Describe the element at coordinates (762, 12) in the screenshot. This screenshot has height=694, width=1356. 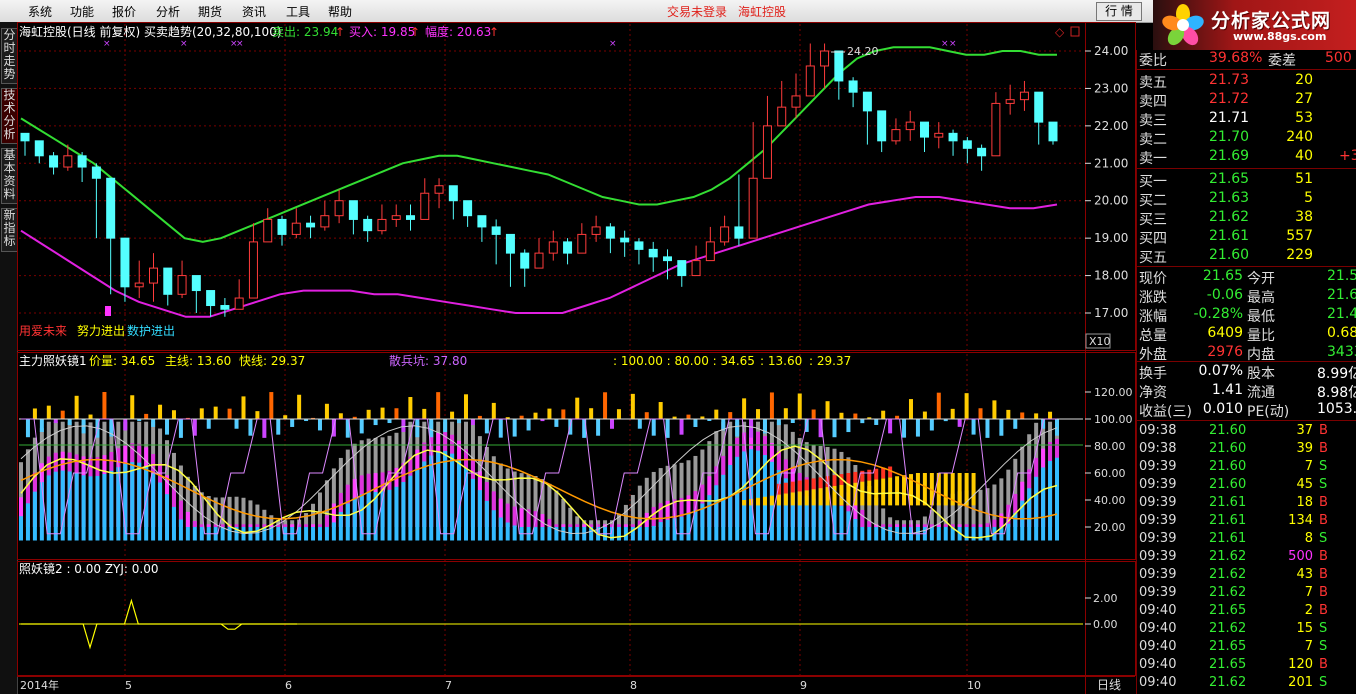
I see `current-stock-label: 海虹控股` at that location.